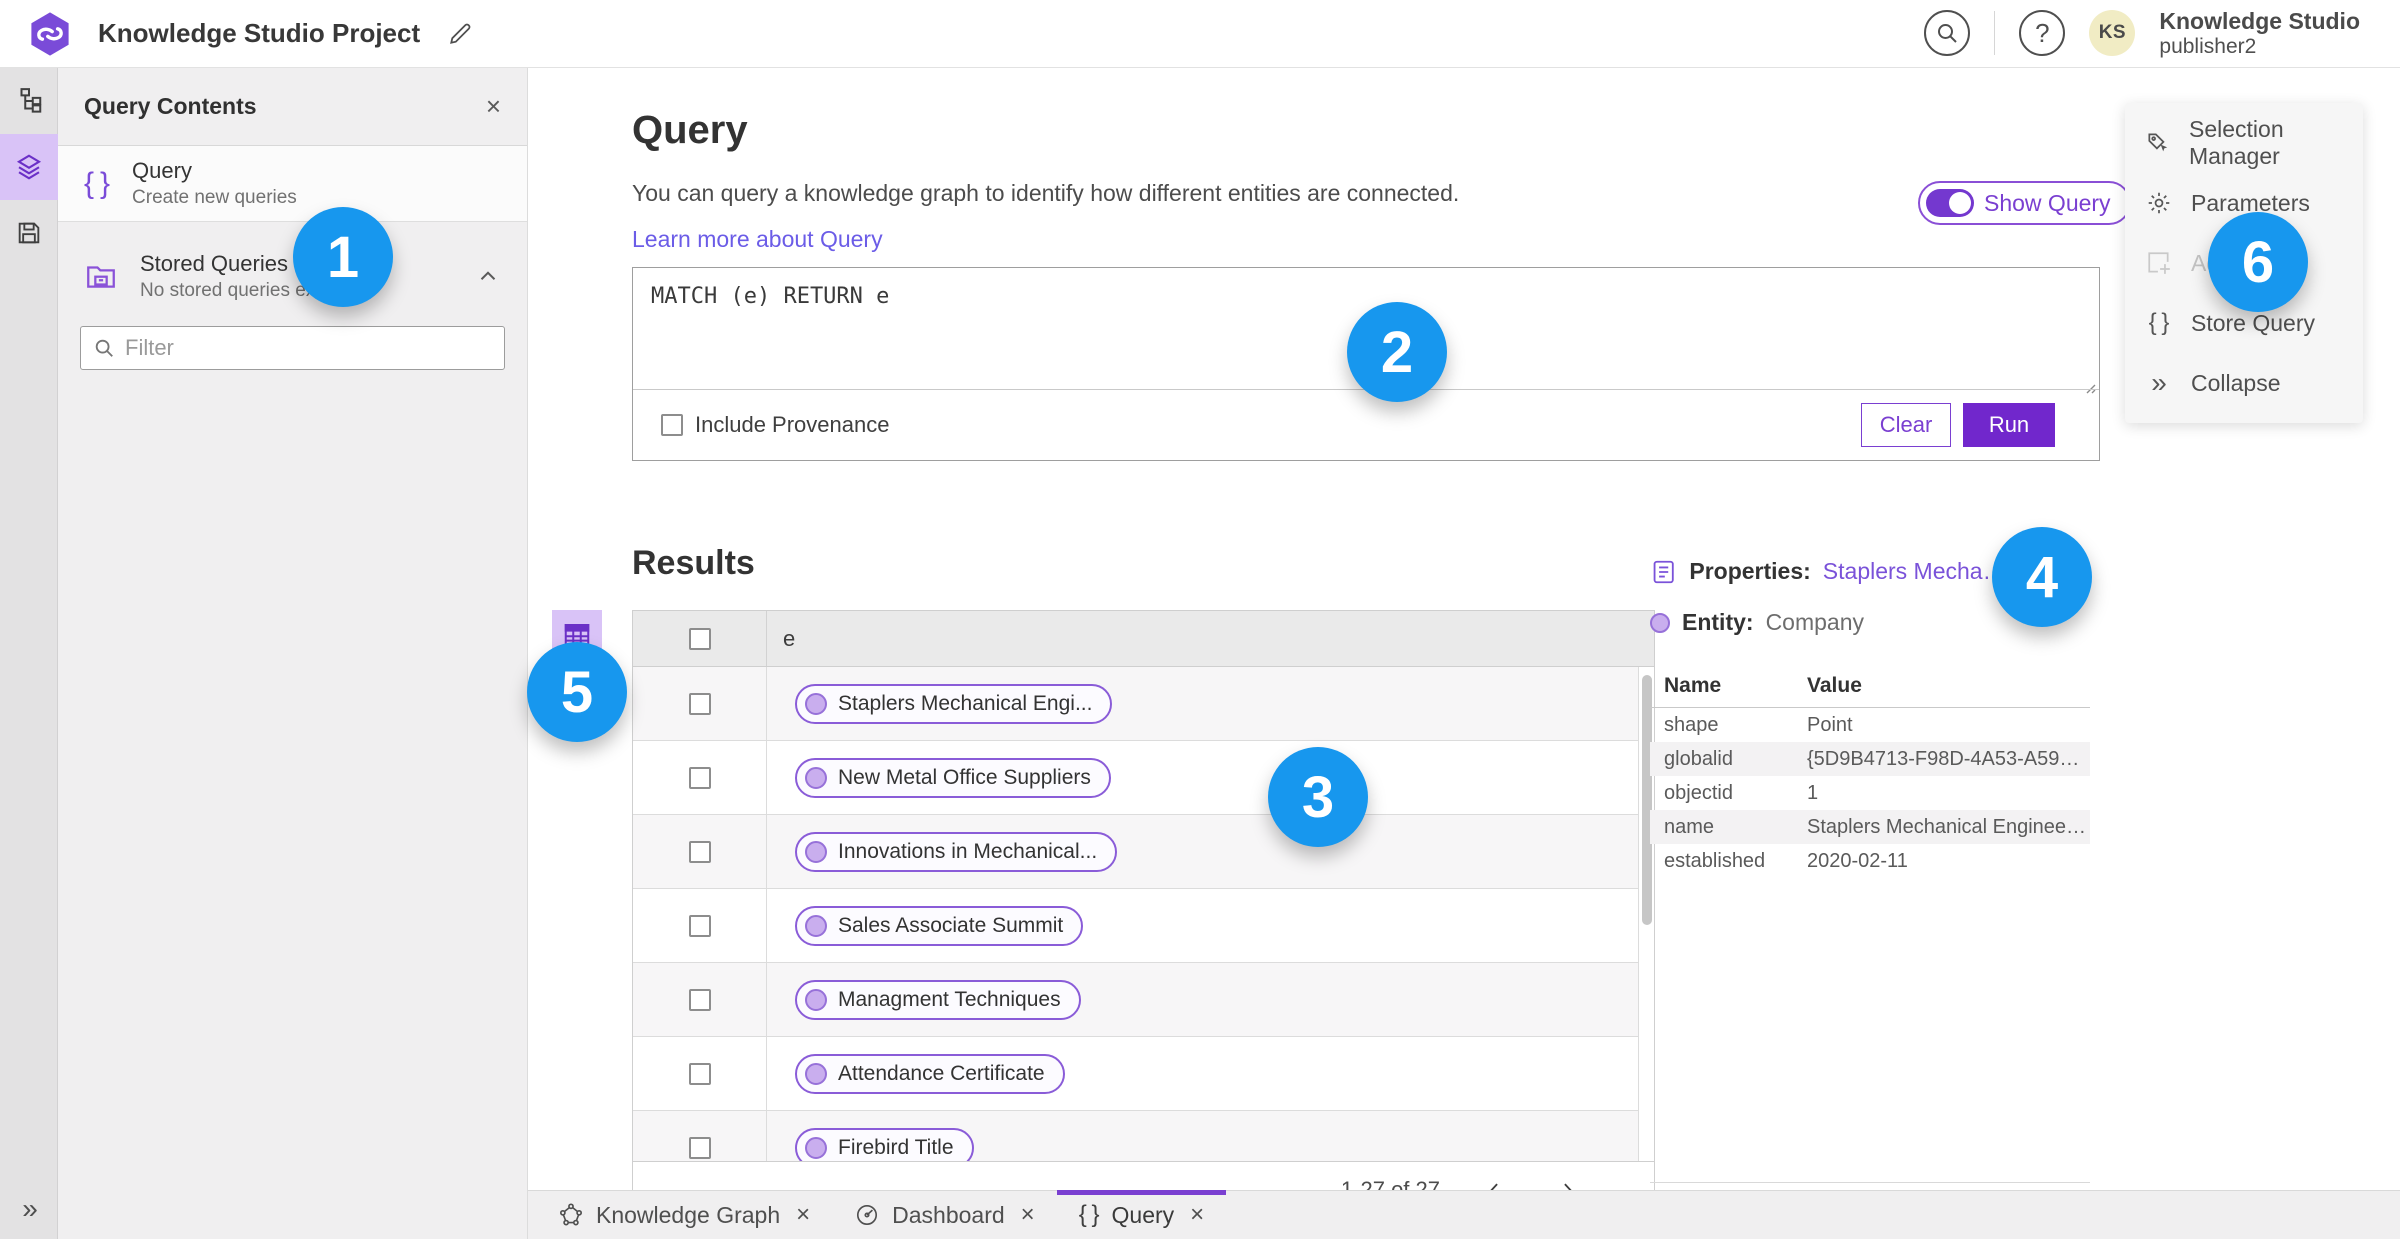 This screenshot has width=2400, height=1239. I want to click on learn-more-link: Learn more about Query, so click(757, 239).